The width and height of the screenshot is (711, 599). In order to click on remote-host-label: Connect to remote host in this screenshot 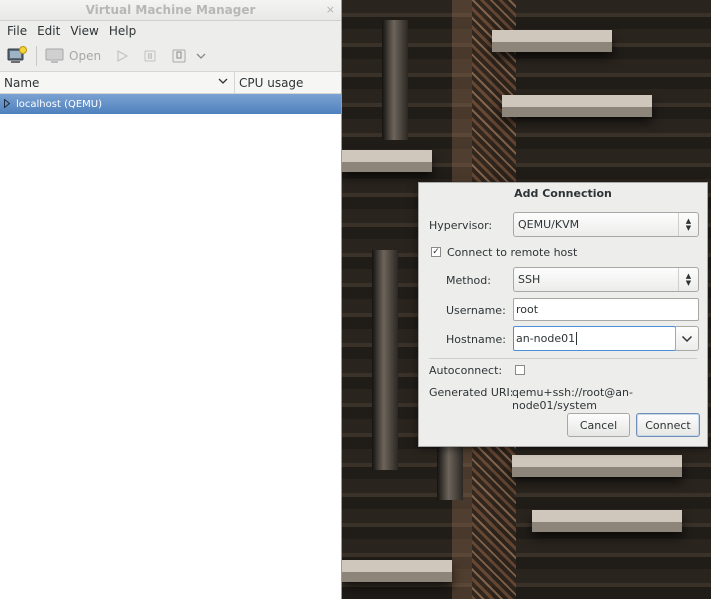, I will do `click(512, 252)`.